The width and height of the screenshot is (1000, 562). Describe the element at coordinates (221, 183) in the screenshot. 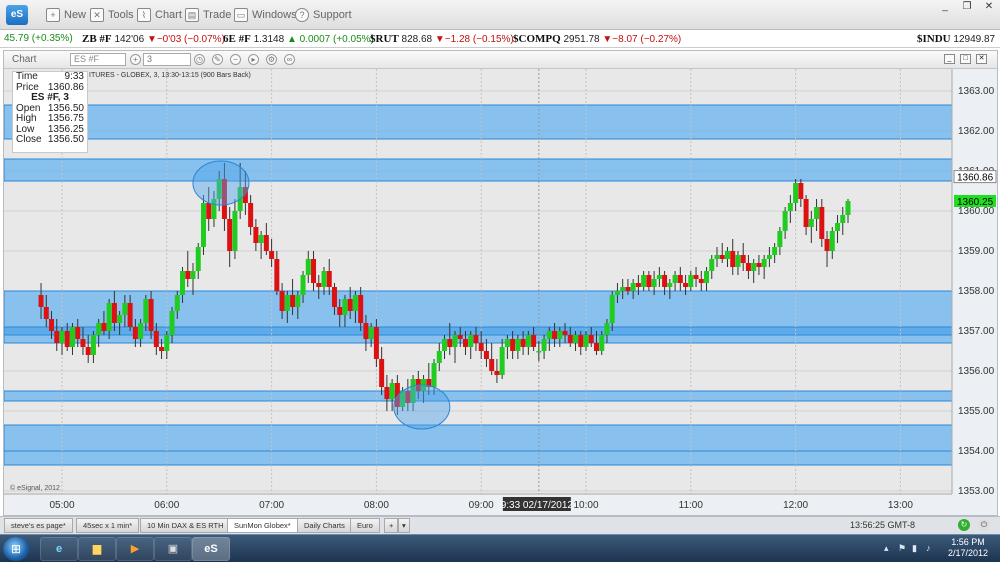

I see `highlight-circle` at that location.